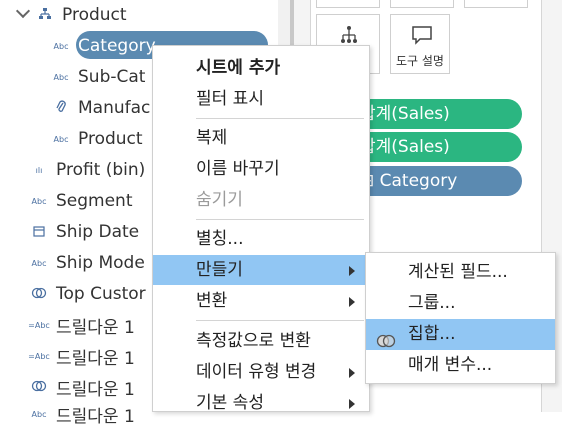 Image resolution: width=562 pixels, height=428 pixels. Describe the element at coordinates (110, 139) in the screenshot. I see `field-label: Product` at that location.